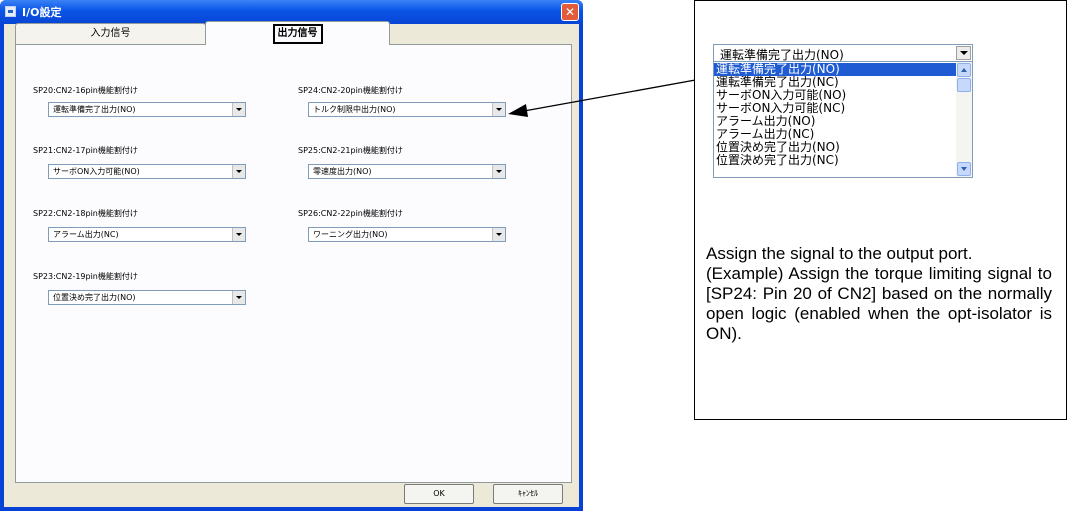 The width and height of the screenshot is (1067, 515). What do you see at coordinates (964, 70) in the screenshot?
I see `scroll-up-icon` at bounding box center [964, 70].